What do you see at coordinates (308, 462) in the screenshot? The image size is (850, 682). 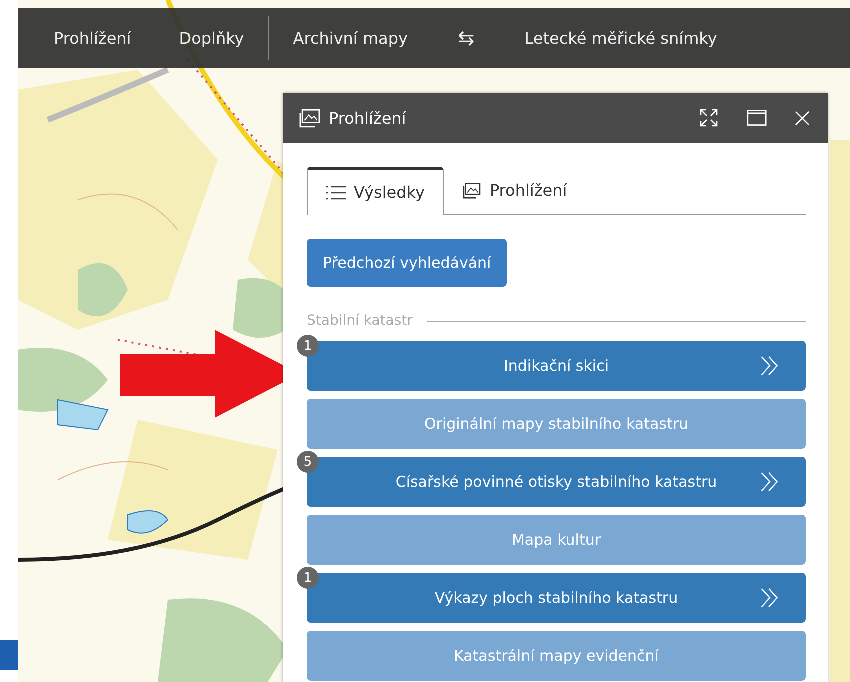 I see `count-badge: 5` at bounding box center [308, 462].